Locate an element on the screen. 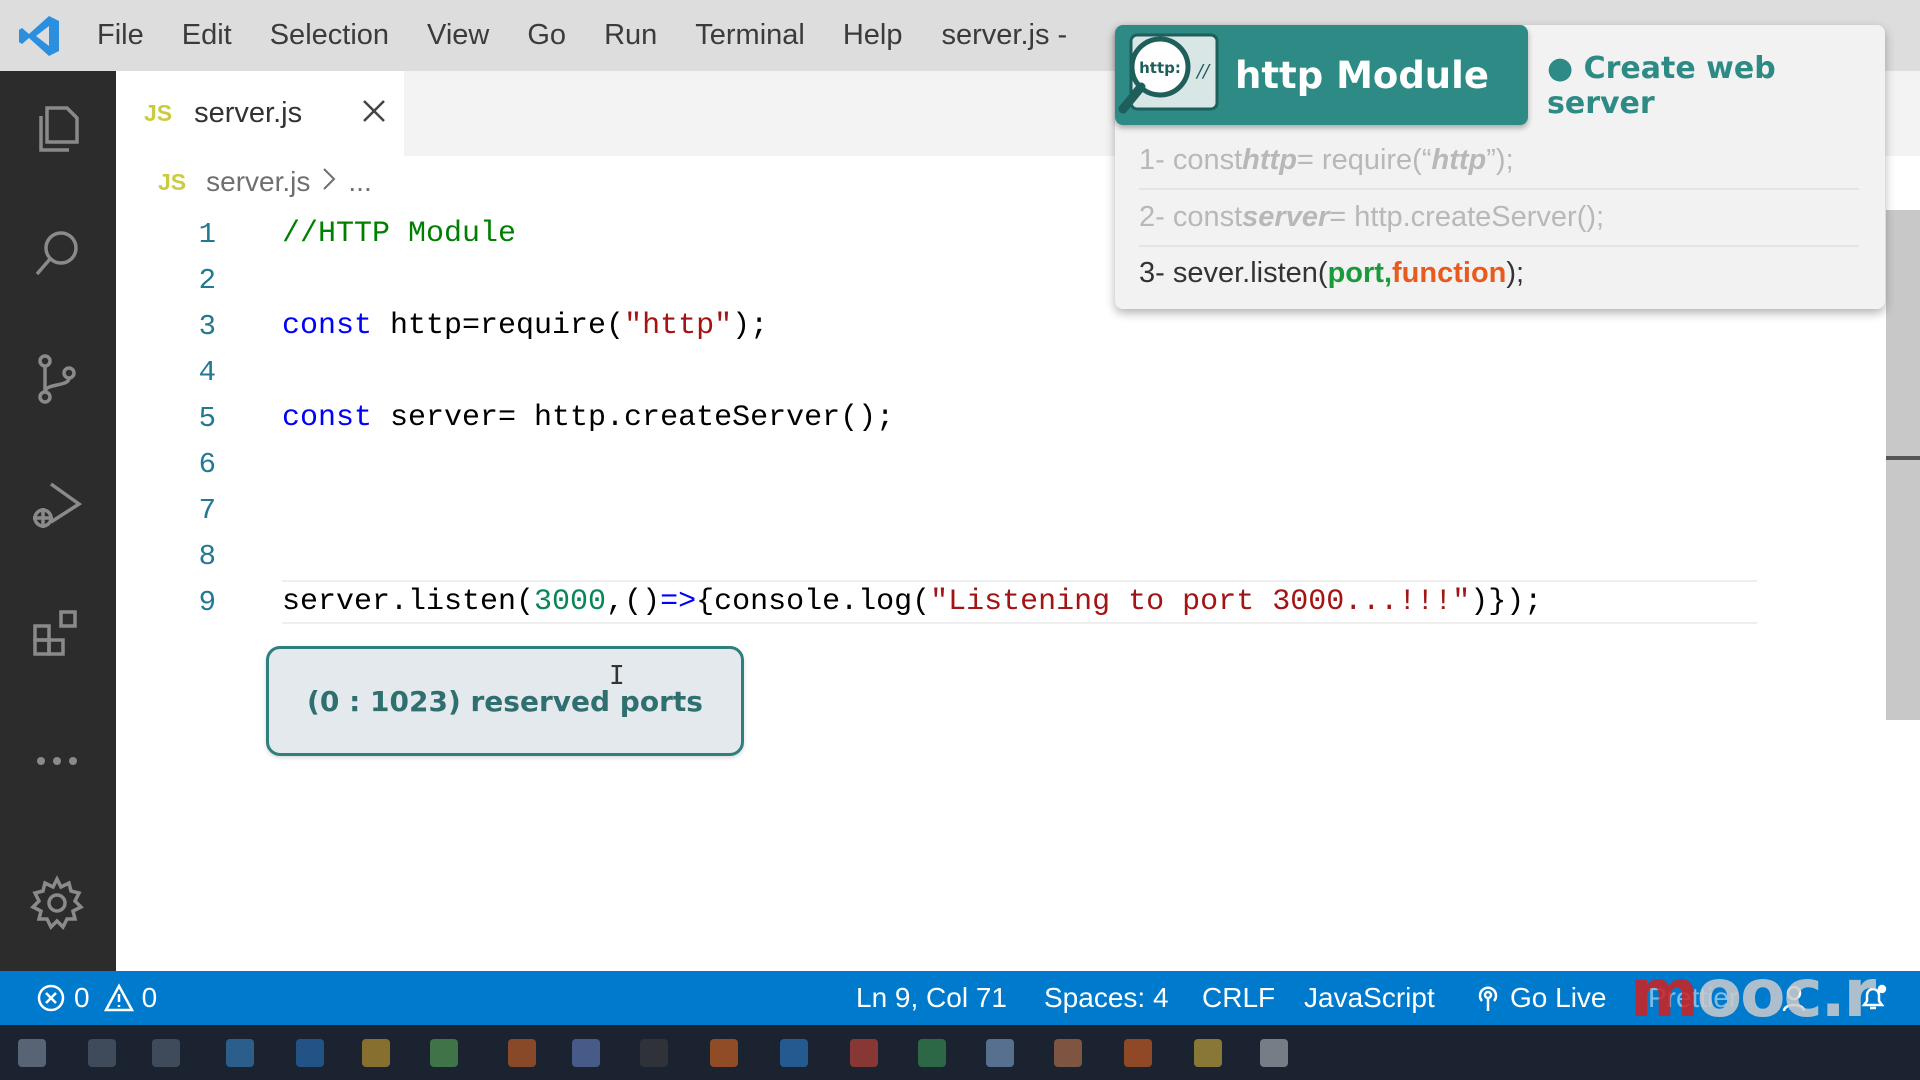 This screenshot has height=1080, width=1920. callout-text: (0 : 1023) reserved ports is located at coordinates (505, 701).